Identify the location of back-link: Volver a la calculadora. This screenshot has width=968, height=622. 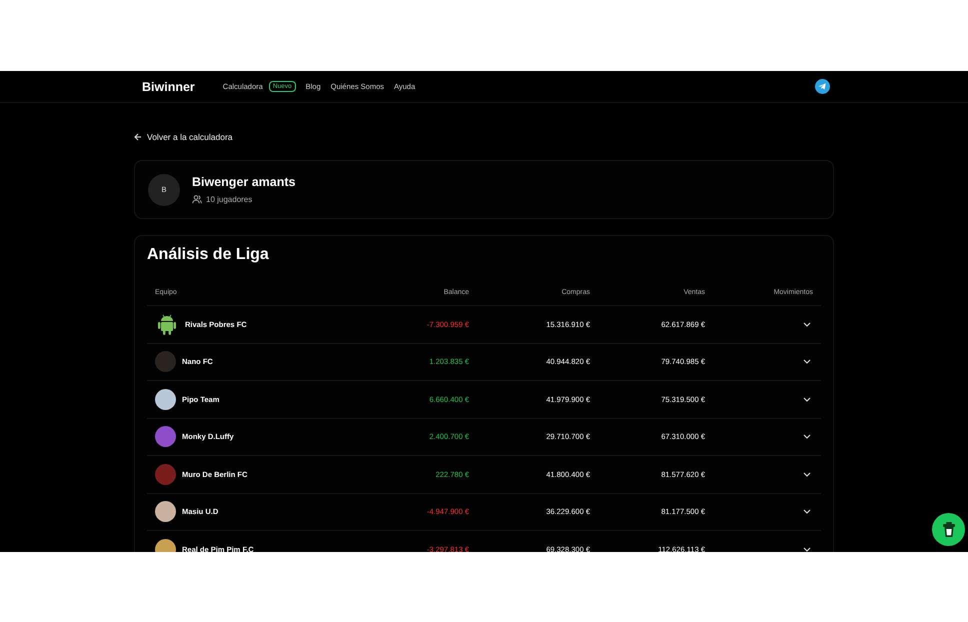
(183, 137).